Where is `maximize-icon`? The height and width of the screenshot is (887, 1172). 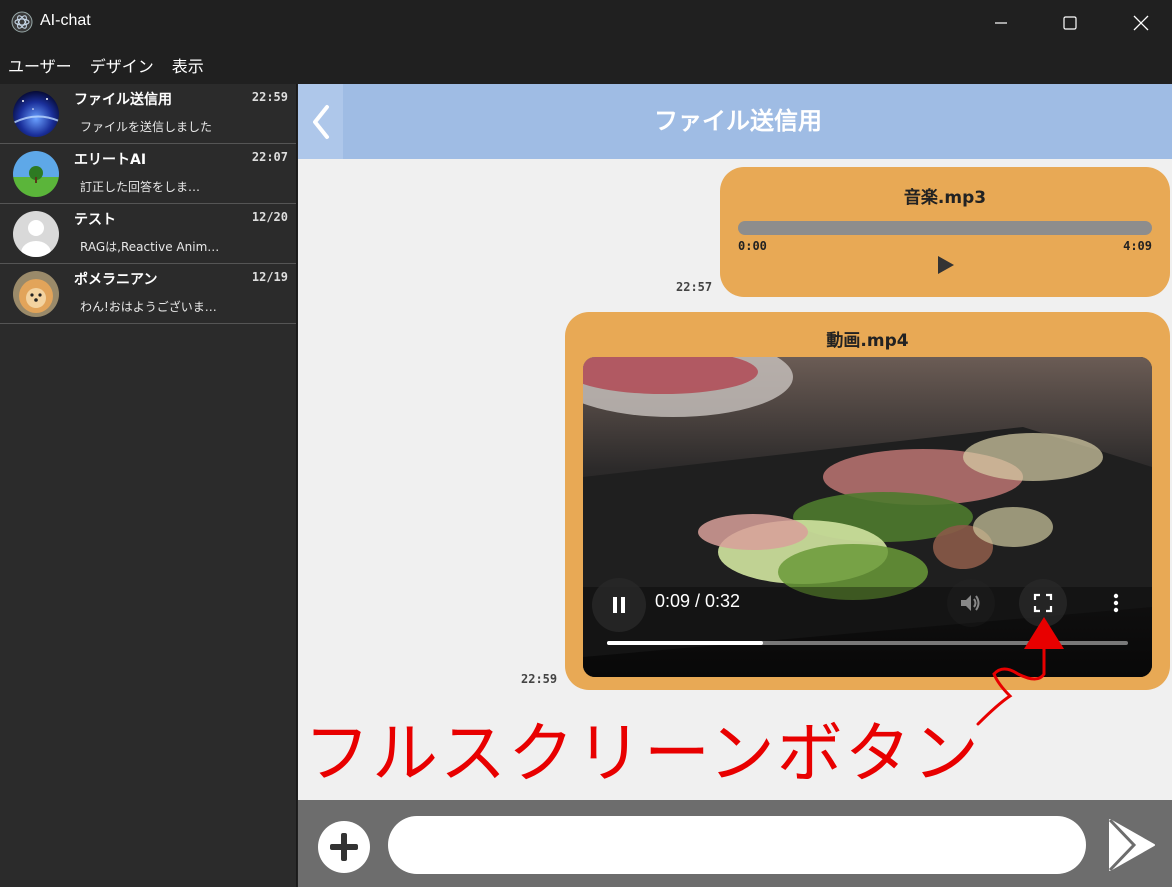
maximize-icon is located at coordinates (1070, 23).